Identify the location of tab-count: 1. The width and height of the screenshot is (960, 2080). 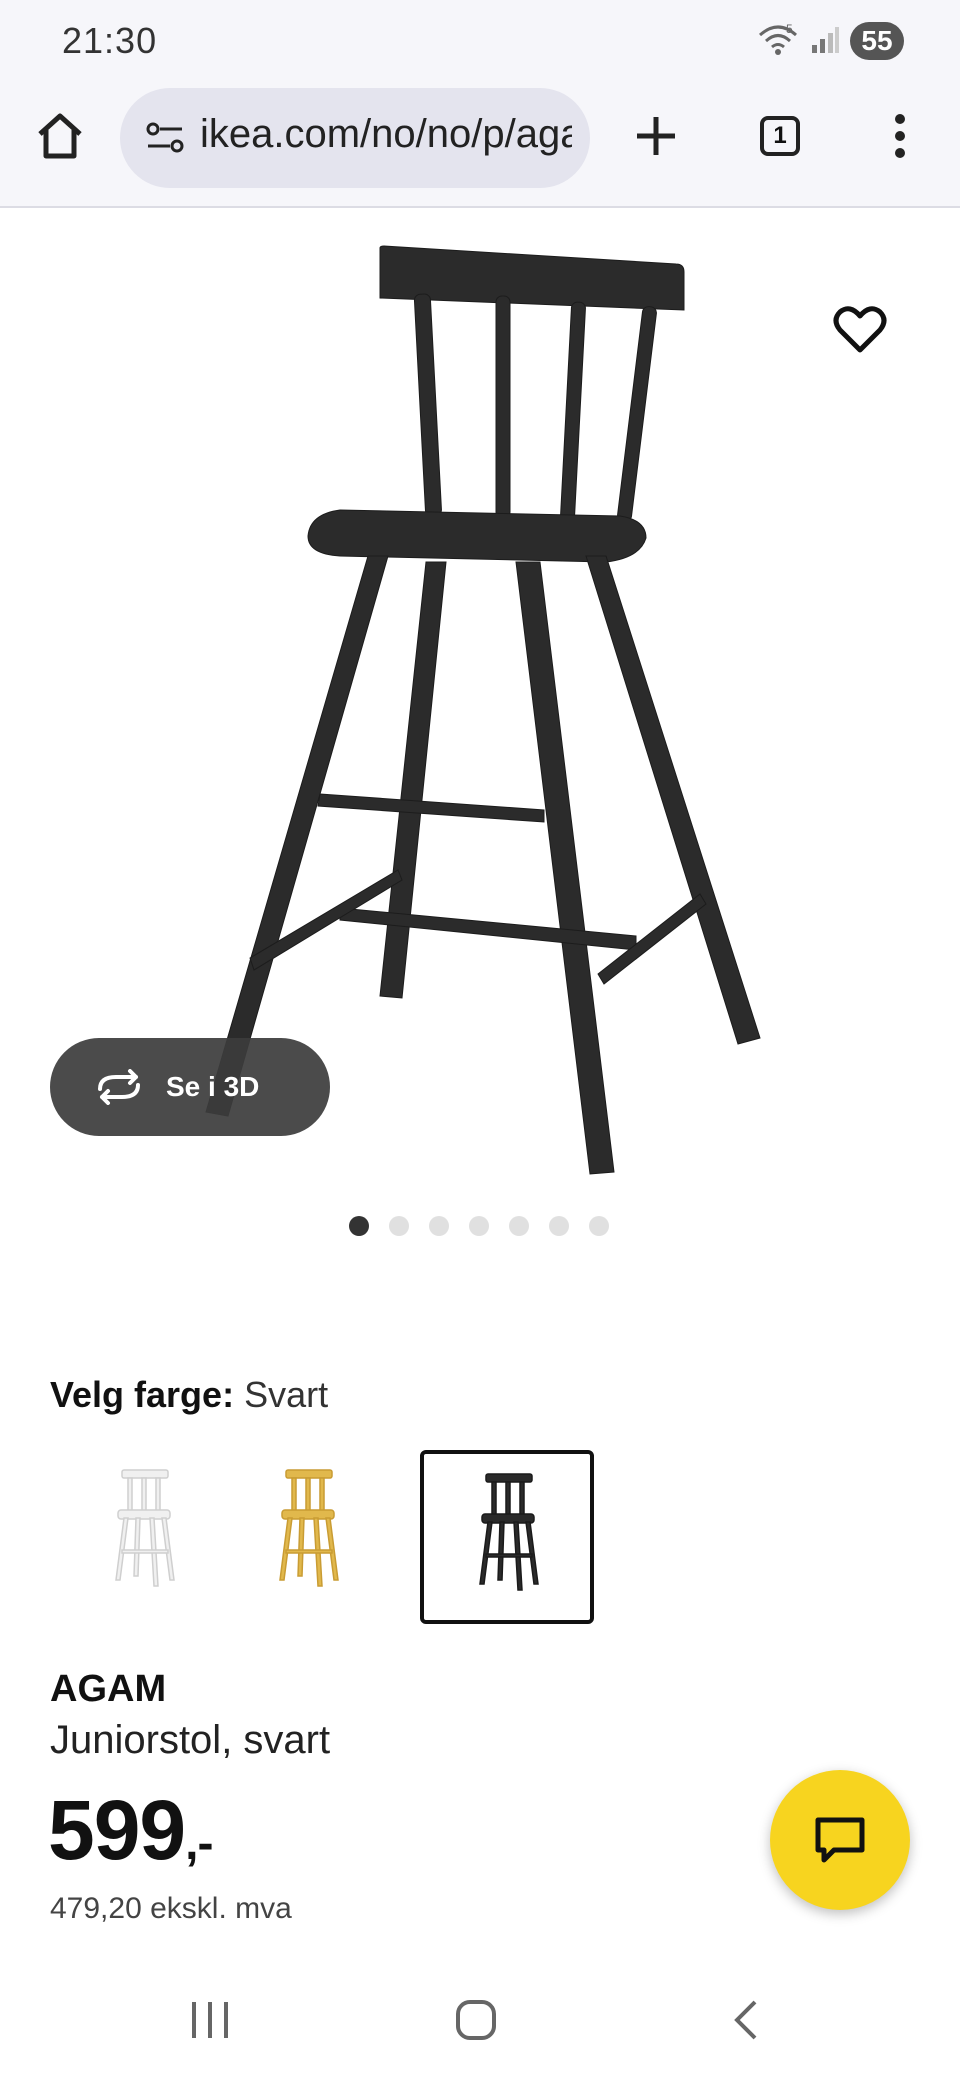
(780, 136).